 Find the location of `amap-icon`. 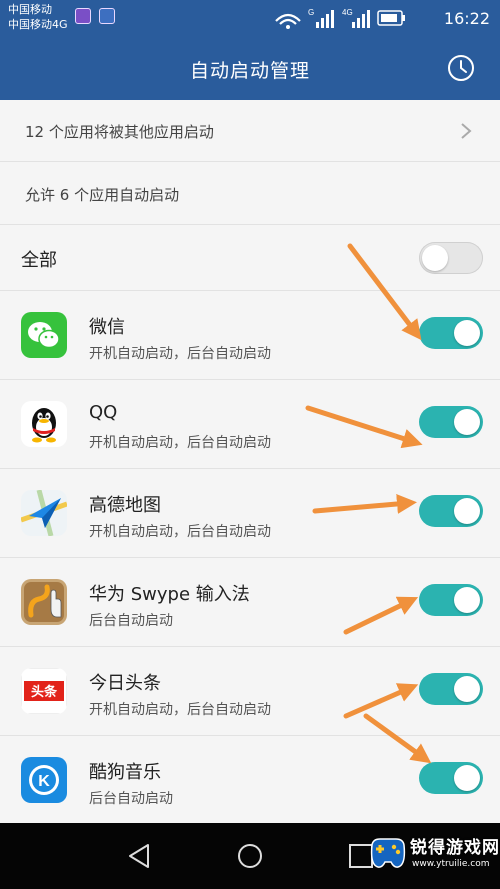

amap-icon is located at coordinates (44, 513).